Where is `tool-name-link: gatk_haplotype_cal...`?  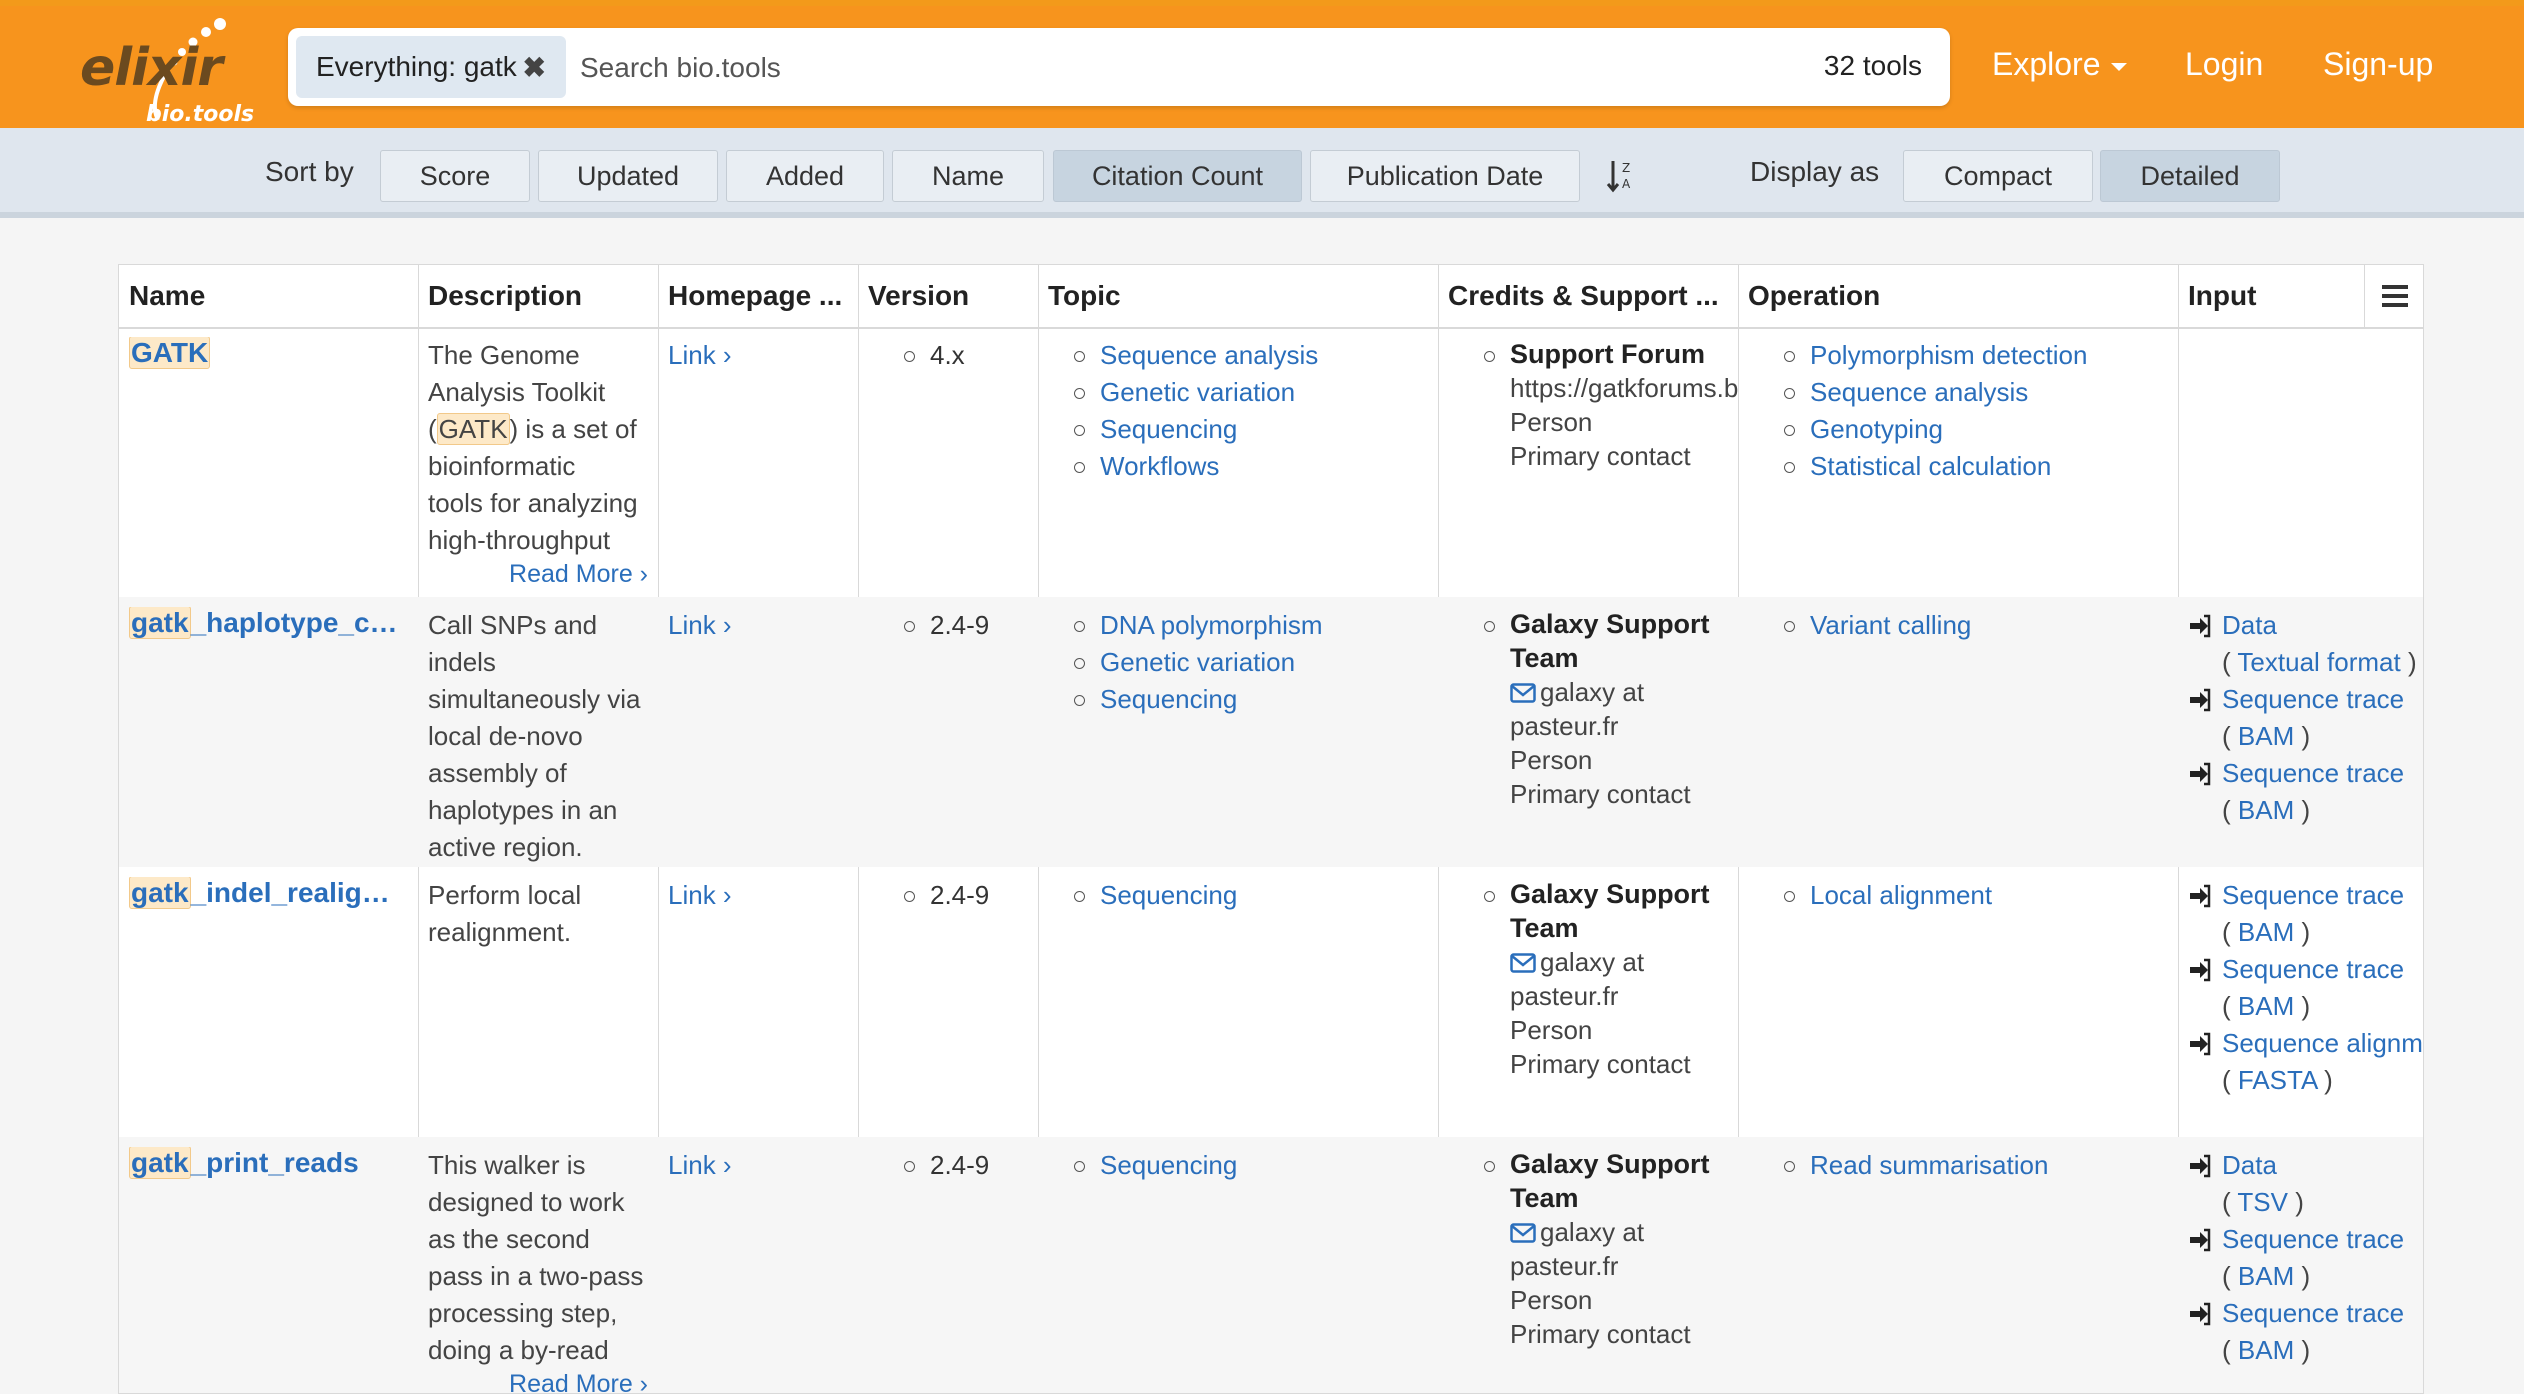 tool-name-link: gatk_haplotype_cal... is located at coordinates (264, 623).